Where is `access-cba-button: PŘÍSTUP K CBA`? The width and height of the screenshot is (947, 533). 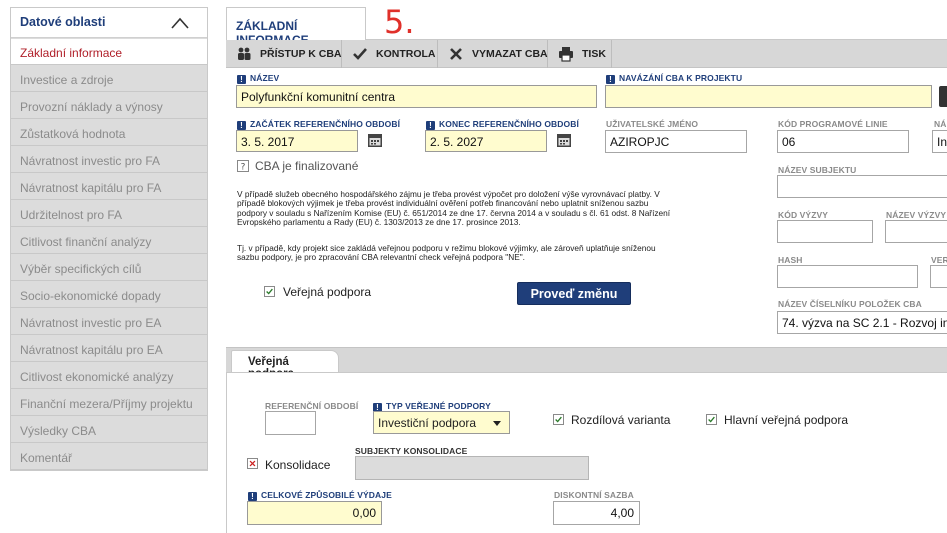
access-cba-button: PŘÍSTUP K CBA is located at coordinates (284, 54).